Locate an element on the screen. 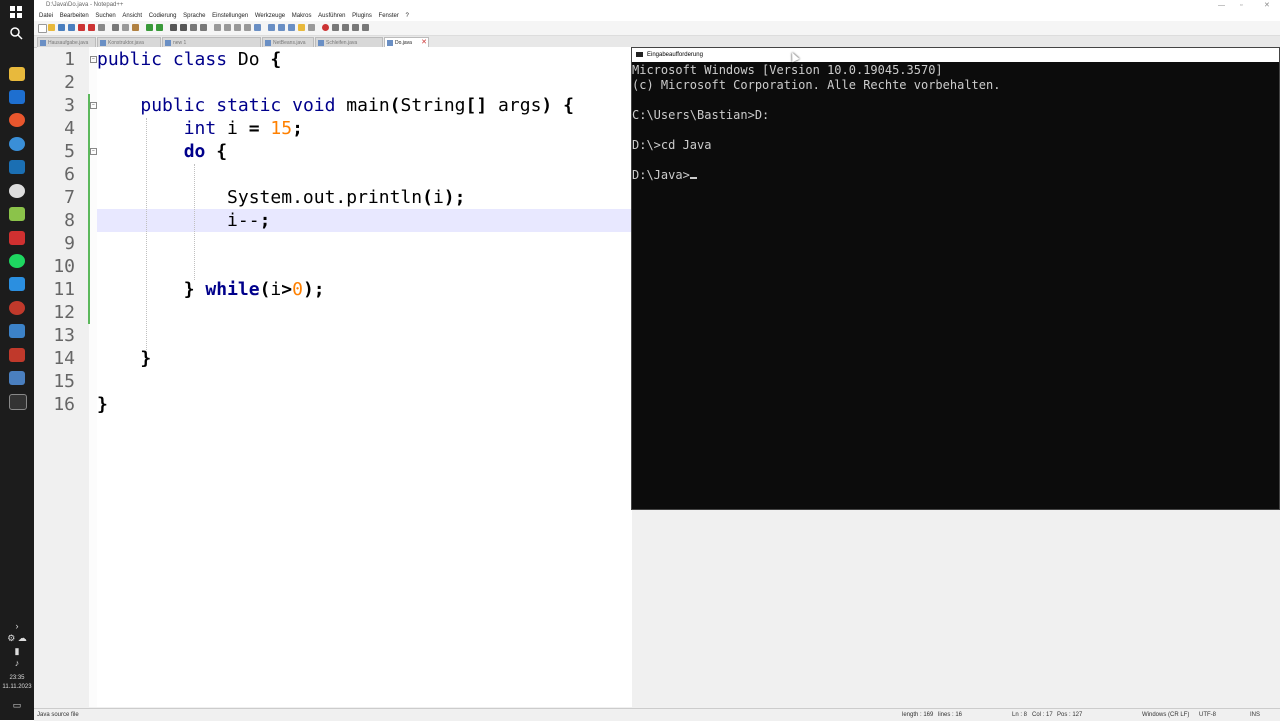 This screenshot has height=721, width=1280. tray-icons: ⚙ ☁ is located at coordinates (17, 638).